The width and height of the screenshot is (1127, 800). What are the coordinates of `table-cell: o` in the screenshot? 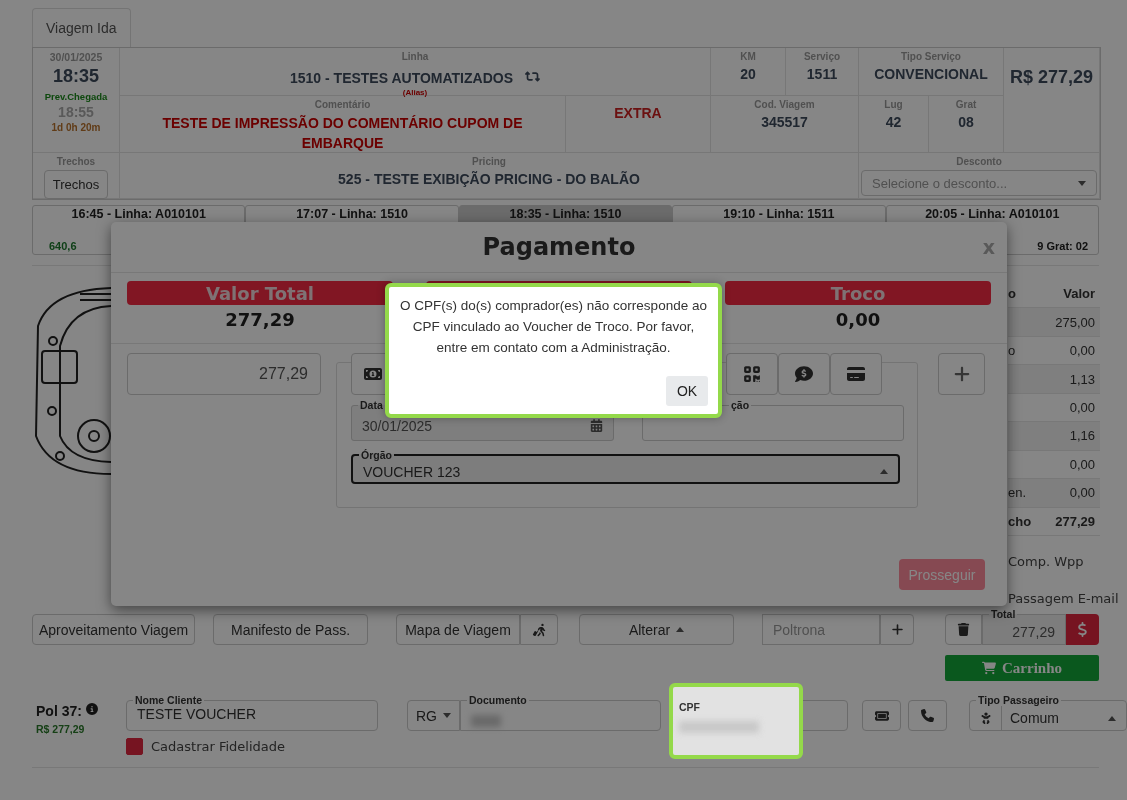 It's located at (1012, 351).